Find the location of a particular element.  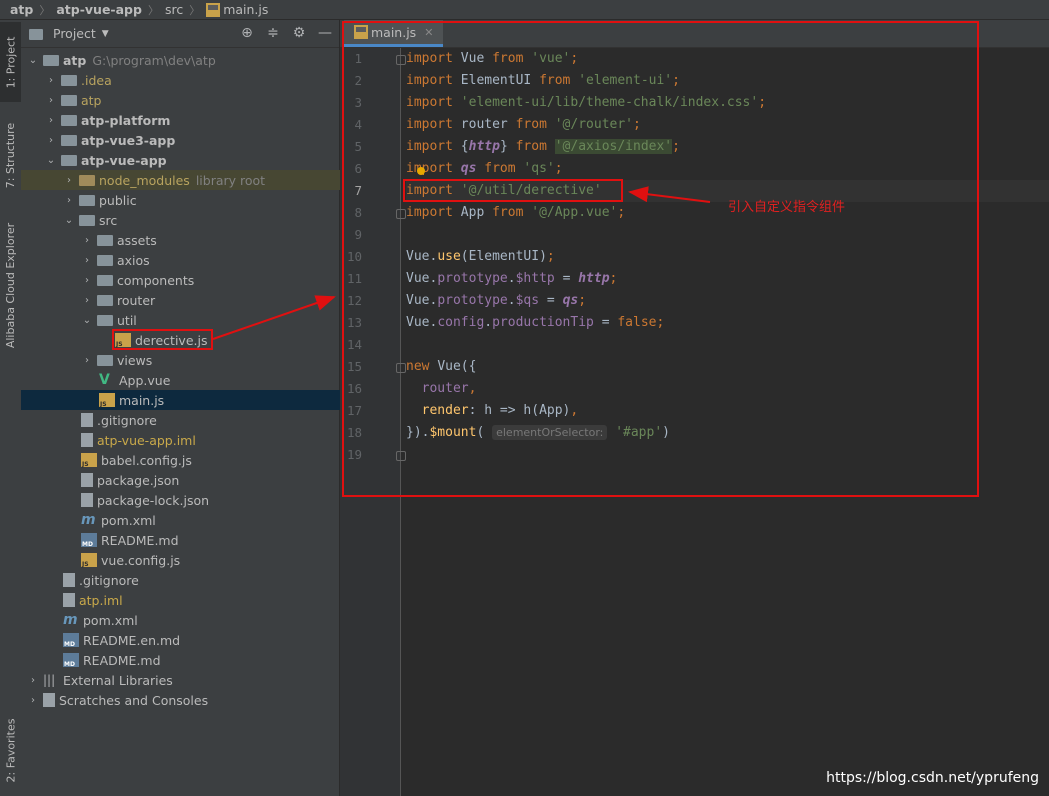

tree-item-label: App.vue is located at coordinates (145, 380).